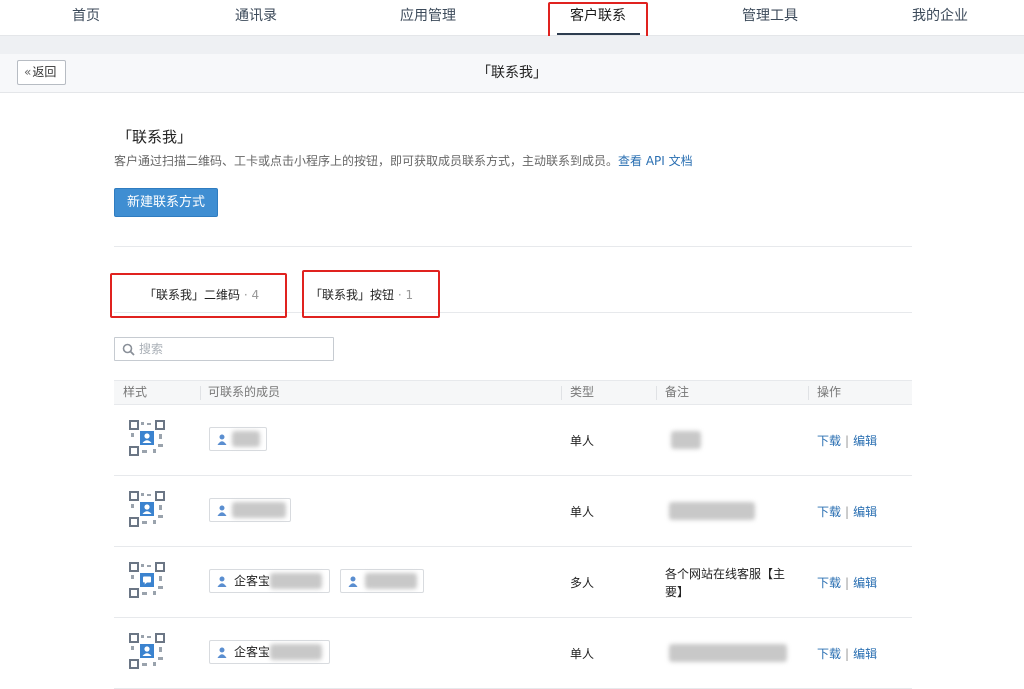  I want to click on new-contact-method-button: 新建联系方式, so click(166, 202).